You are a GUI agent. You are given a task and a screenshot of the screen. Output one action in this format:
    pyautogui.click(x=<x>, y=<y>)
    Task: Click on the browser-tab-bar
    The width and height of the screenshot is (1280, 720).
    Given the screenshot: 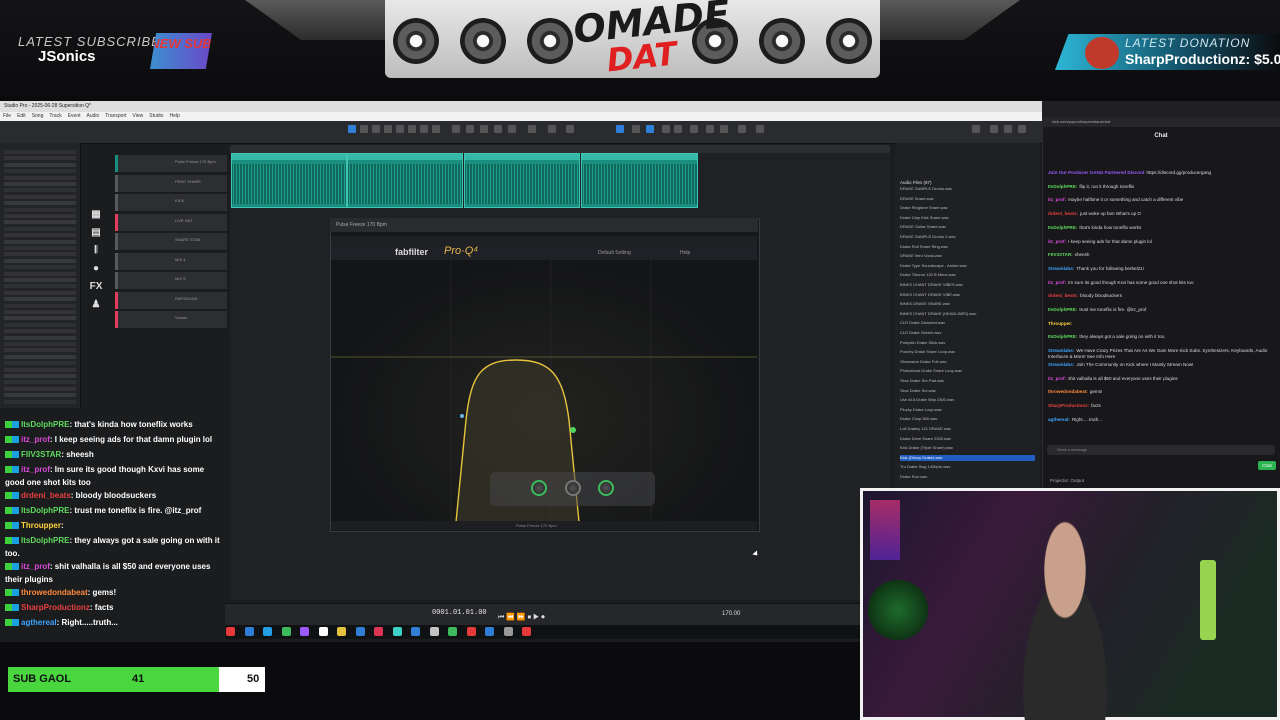 What is the action you would take?
    pyautogui.click(x=1161, y=109)
    